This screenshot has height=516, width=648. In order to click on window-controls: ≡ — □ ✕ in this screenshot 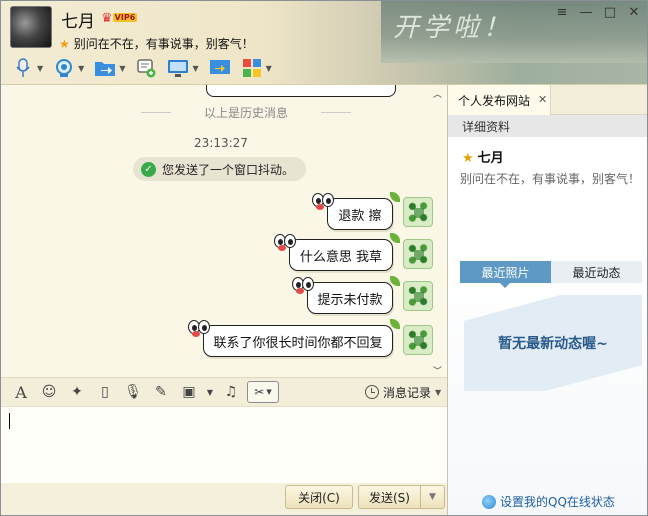, I will do `click(598, 12)`.